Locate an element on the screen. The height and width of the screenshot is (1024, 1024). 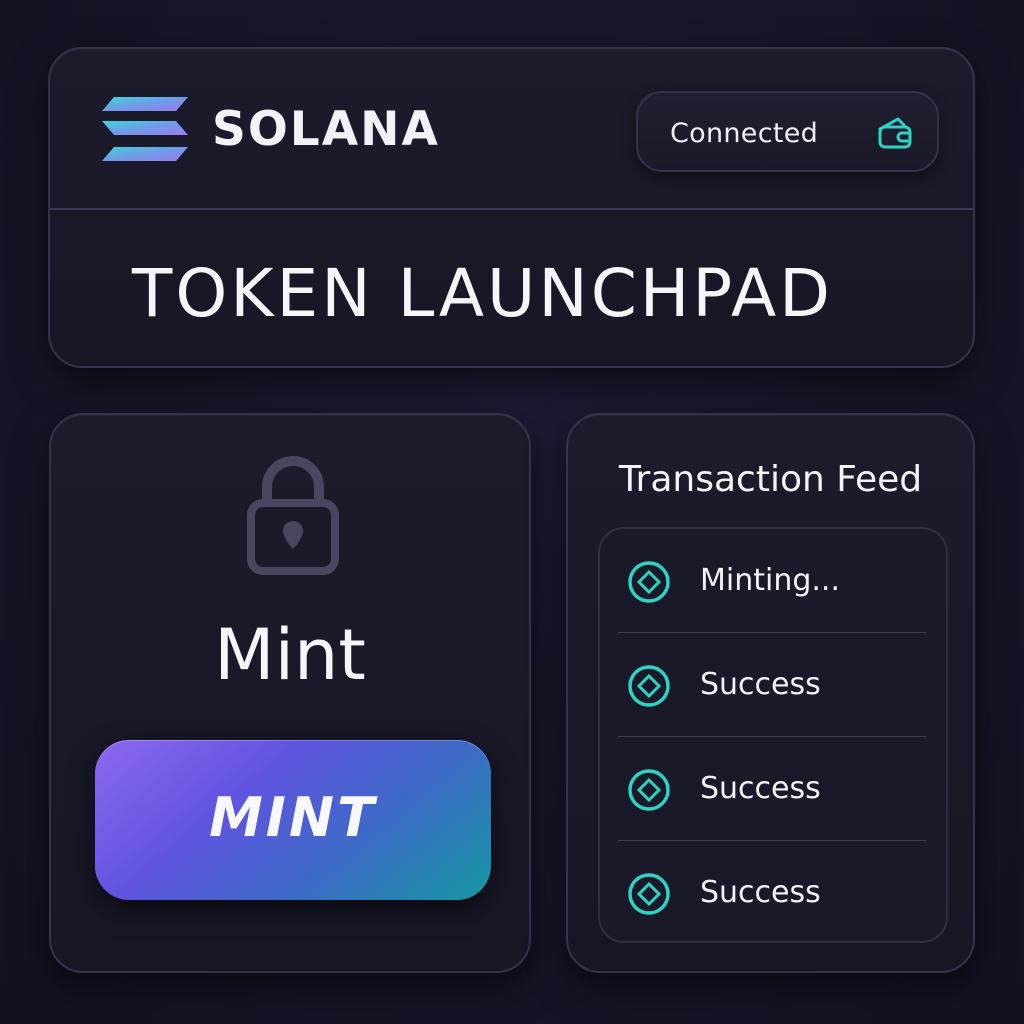
header-divider is located at coordinates (511, 209).